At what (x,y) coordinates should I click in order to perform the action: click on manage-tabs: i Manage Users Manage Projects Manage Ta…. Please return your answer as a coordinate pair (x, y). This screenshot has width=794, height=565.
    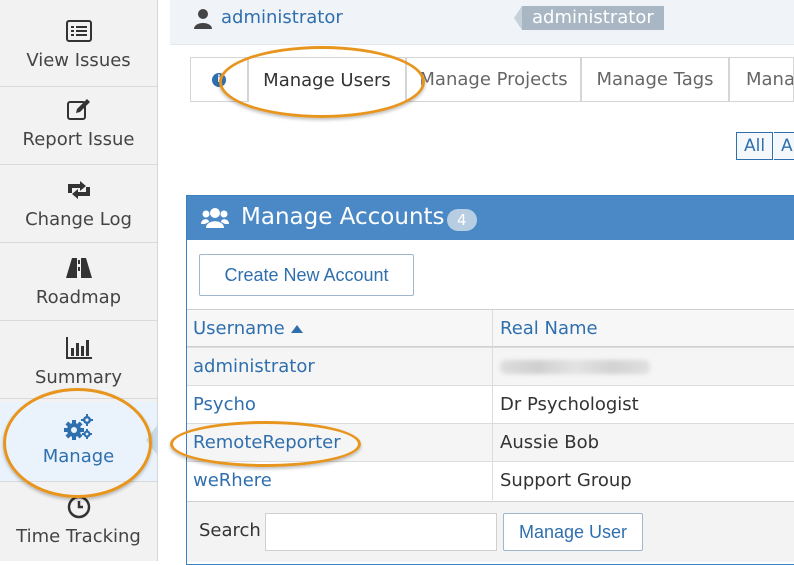
    Looking at the image, I should click on (492, 79).